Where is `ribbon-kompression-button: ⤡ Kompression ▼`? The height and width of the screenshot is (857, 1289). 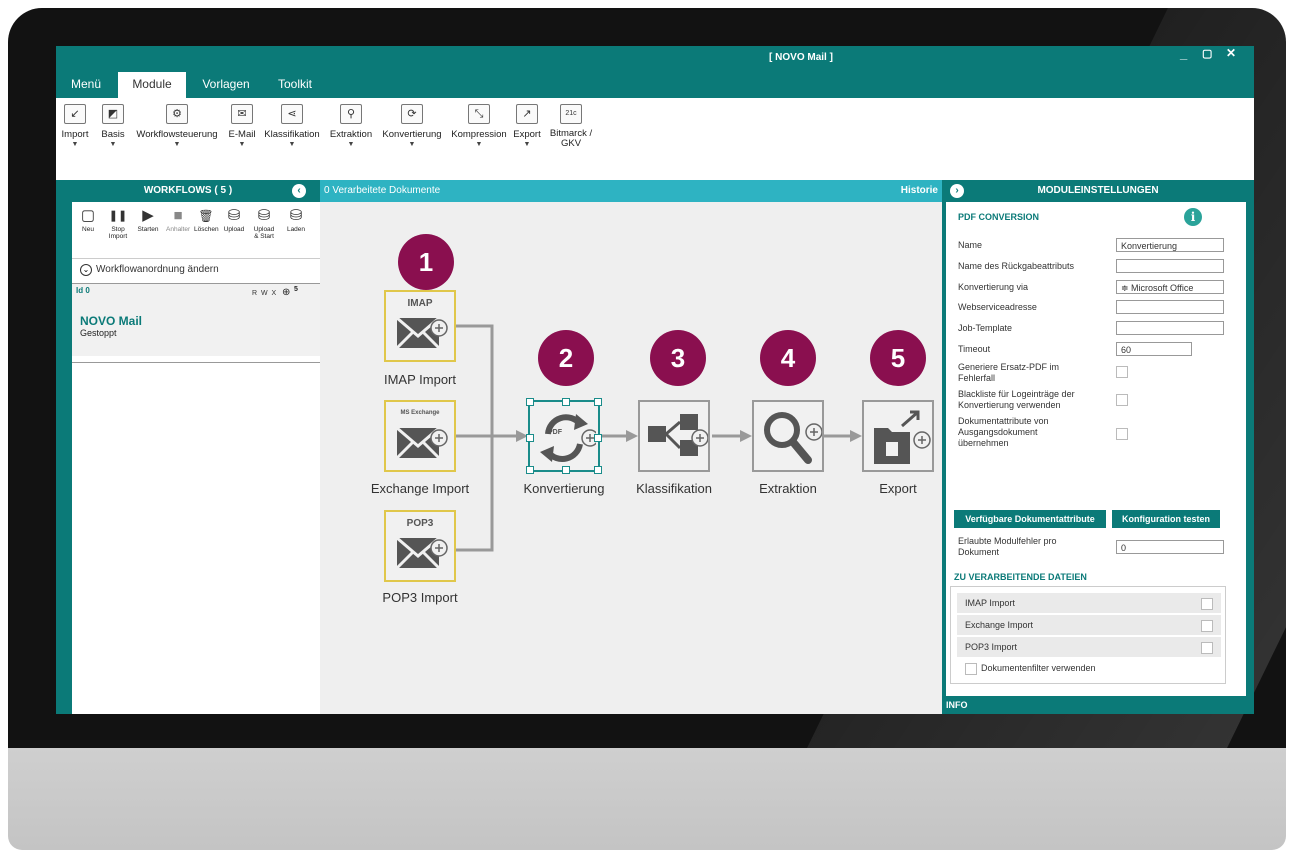 ribbon-kompression-button: ⤡ Kompression ▼ is located at coordinates (479, 126).